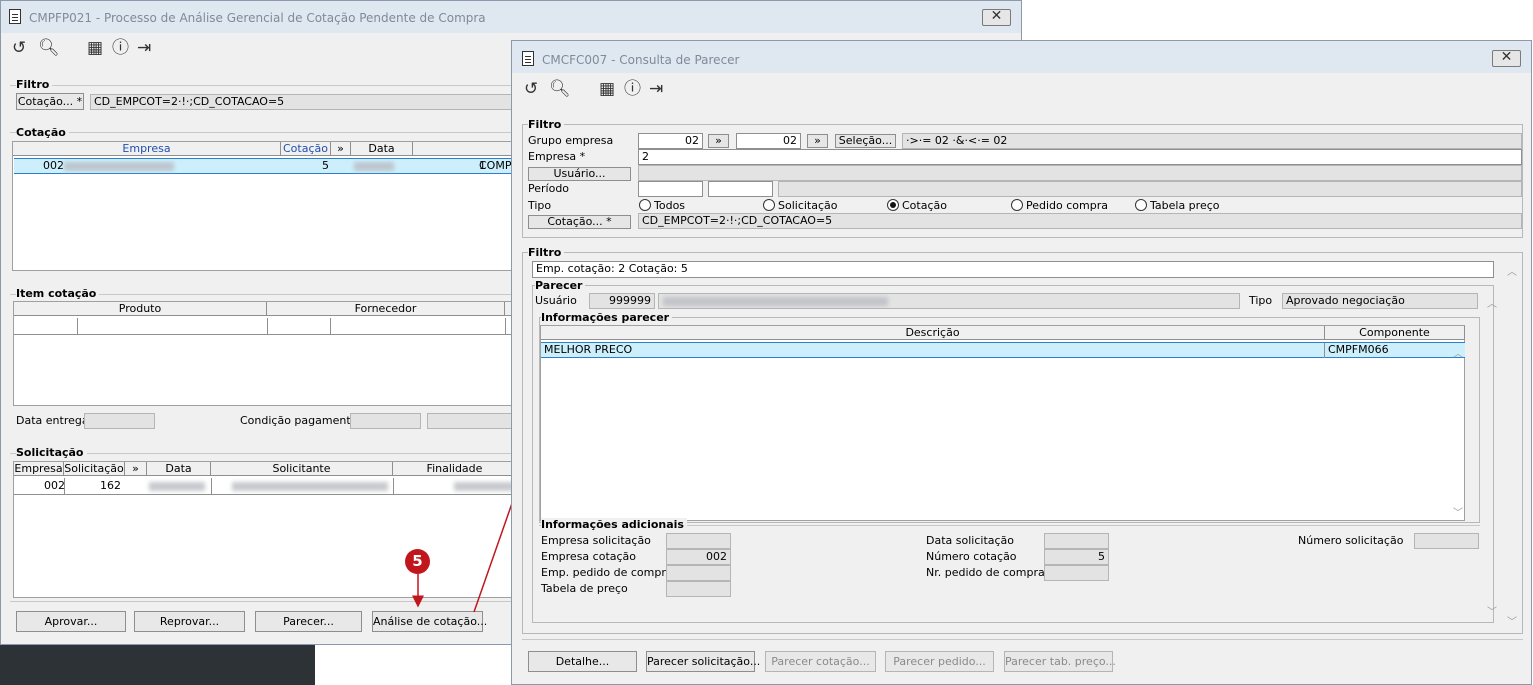  I want to click on empresa-solicitacao-field, so click(698, 541).